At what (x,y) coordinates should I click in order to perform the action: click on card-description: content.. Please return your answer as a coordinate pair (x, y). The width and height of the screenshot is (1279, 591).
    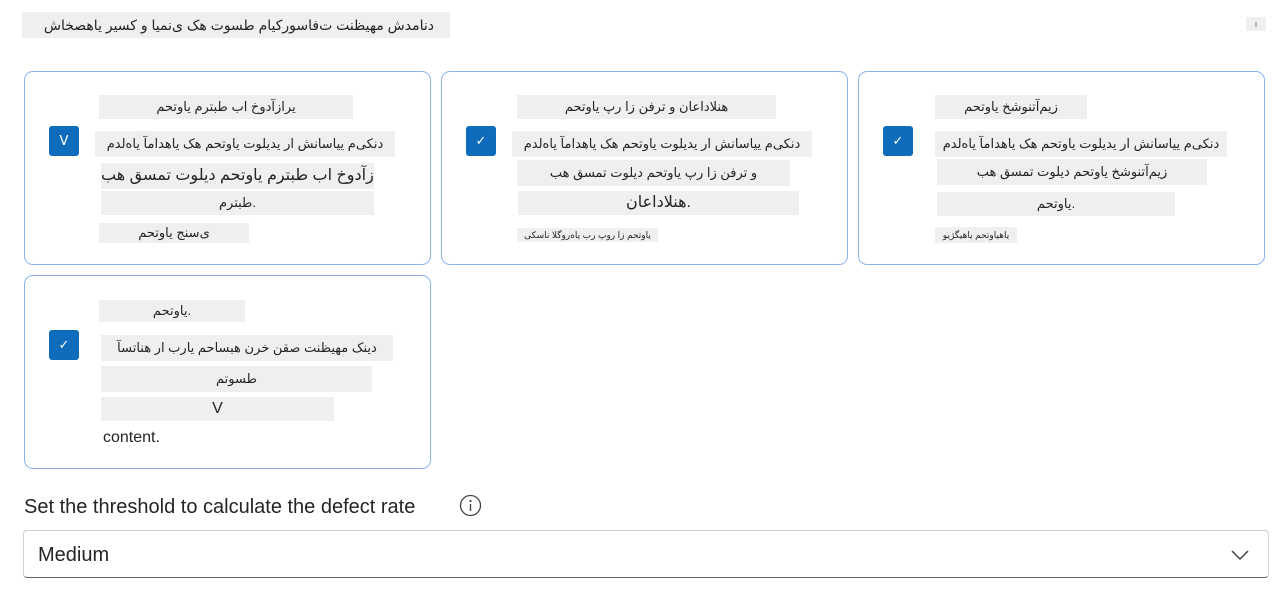
    Looking at the image, I should click on (131, 437).